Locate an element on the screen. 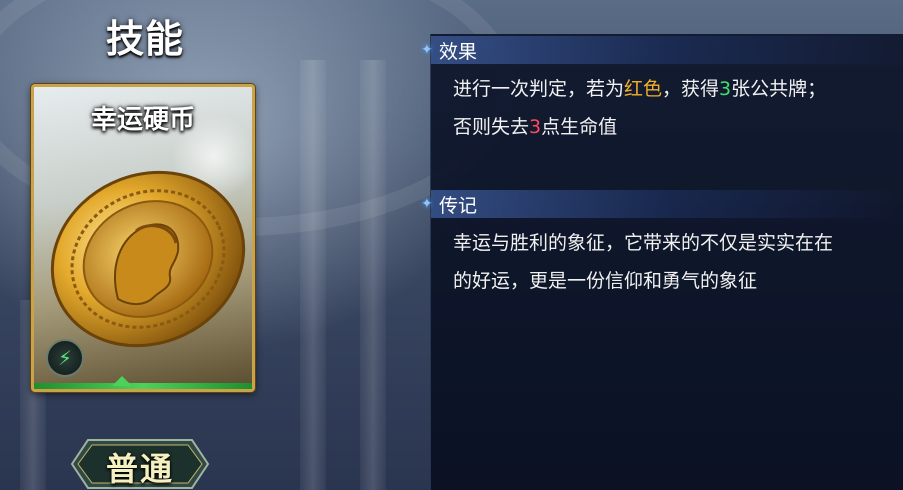 The height and width of the screenshot is (490, 903). lore-text: 幸运与胜利的象征，它带来的不仅是实实在在 的好运，更是一份信仰和勇气的象征 is located at coordinates (673, 262).